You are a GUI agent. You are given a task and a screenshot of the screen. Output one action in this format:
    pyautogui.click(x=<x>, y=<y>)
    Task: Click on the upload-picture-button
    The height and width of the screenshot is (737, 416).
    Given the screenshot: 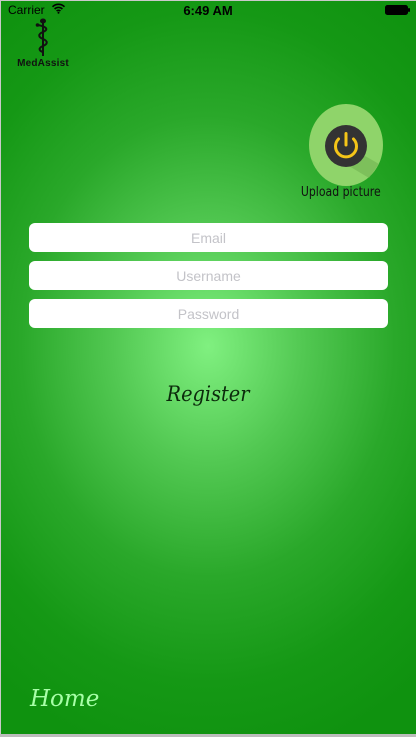 What is the action you would take?
    pyautogui.click(x=346, y=145)
    